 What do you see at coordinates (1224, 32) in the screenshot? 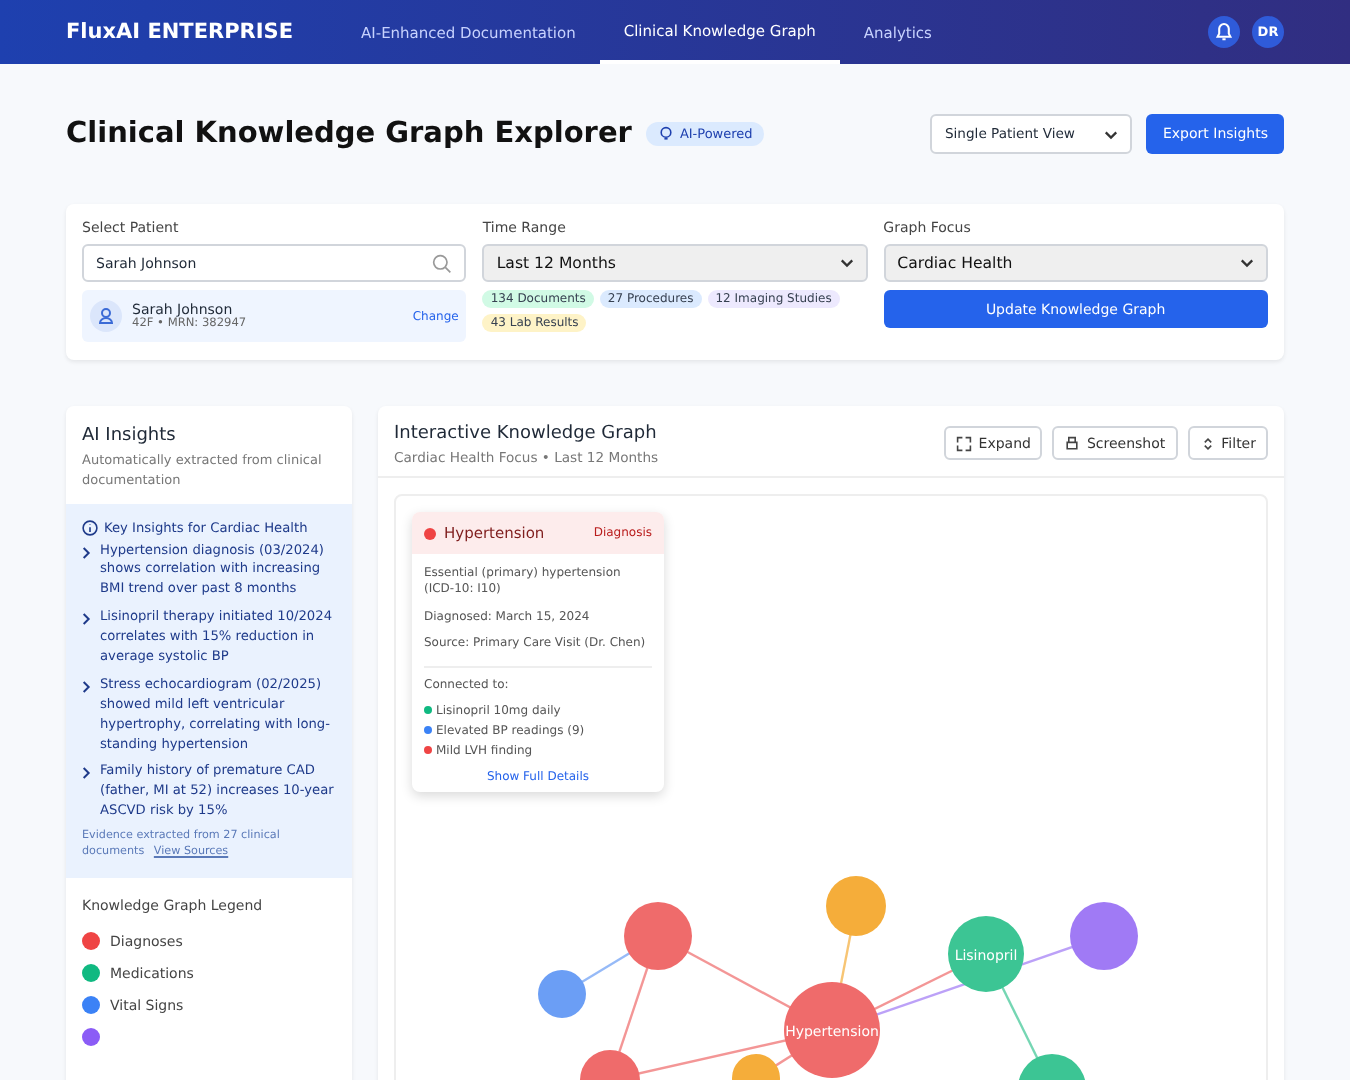
I see `notification-bell-icon` at bounding box center [1224, 32].